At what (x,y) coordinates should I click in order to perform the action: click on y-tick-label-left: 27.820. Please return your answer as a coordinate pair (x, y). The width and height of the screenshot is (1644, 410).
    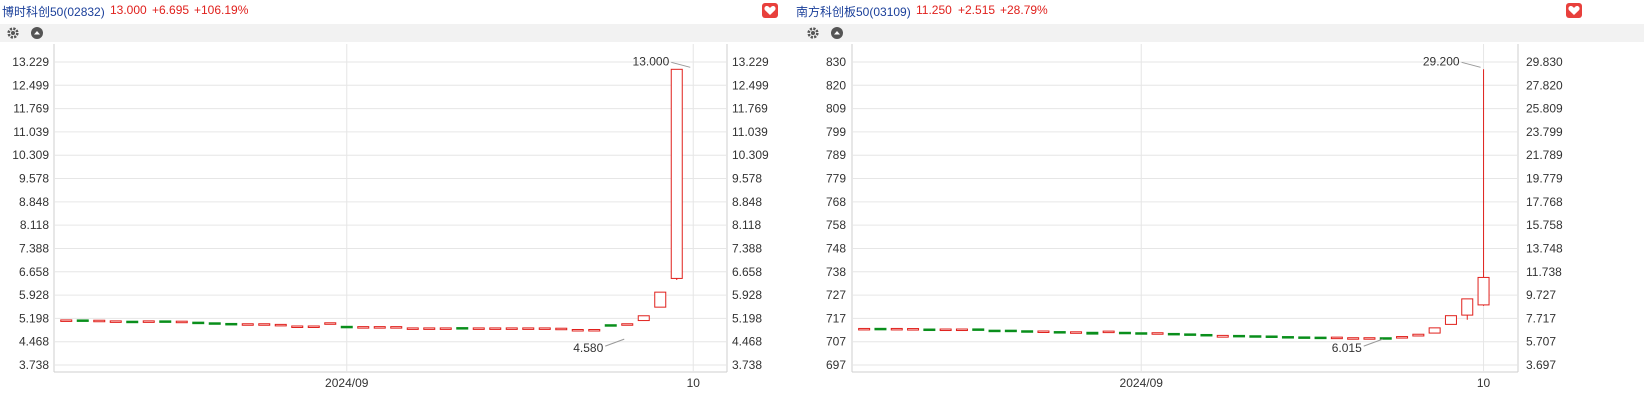
    Looking at the image, I should click on (836, 85).